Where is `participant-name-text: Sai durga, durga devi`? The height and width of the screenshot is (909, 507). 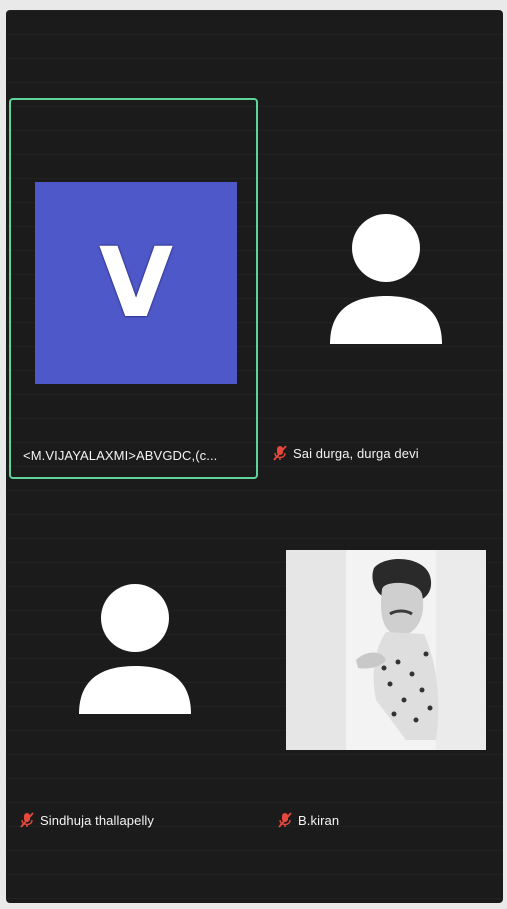
participant-name-text: Sai durga, durga devi is located at coordinates (356, 453).